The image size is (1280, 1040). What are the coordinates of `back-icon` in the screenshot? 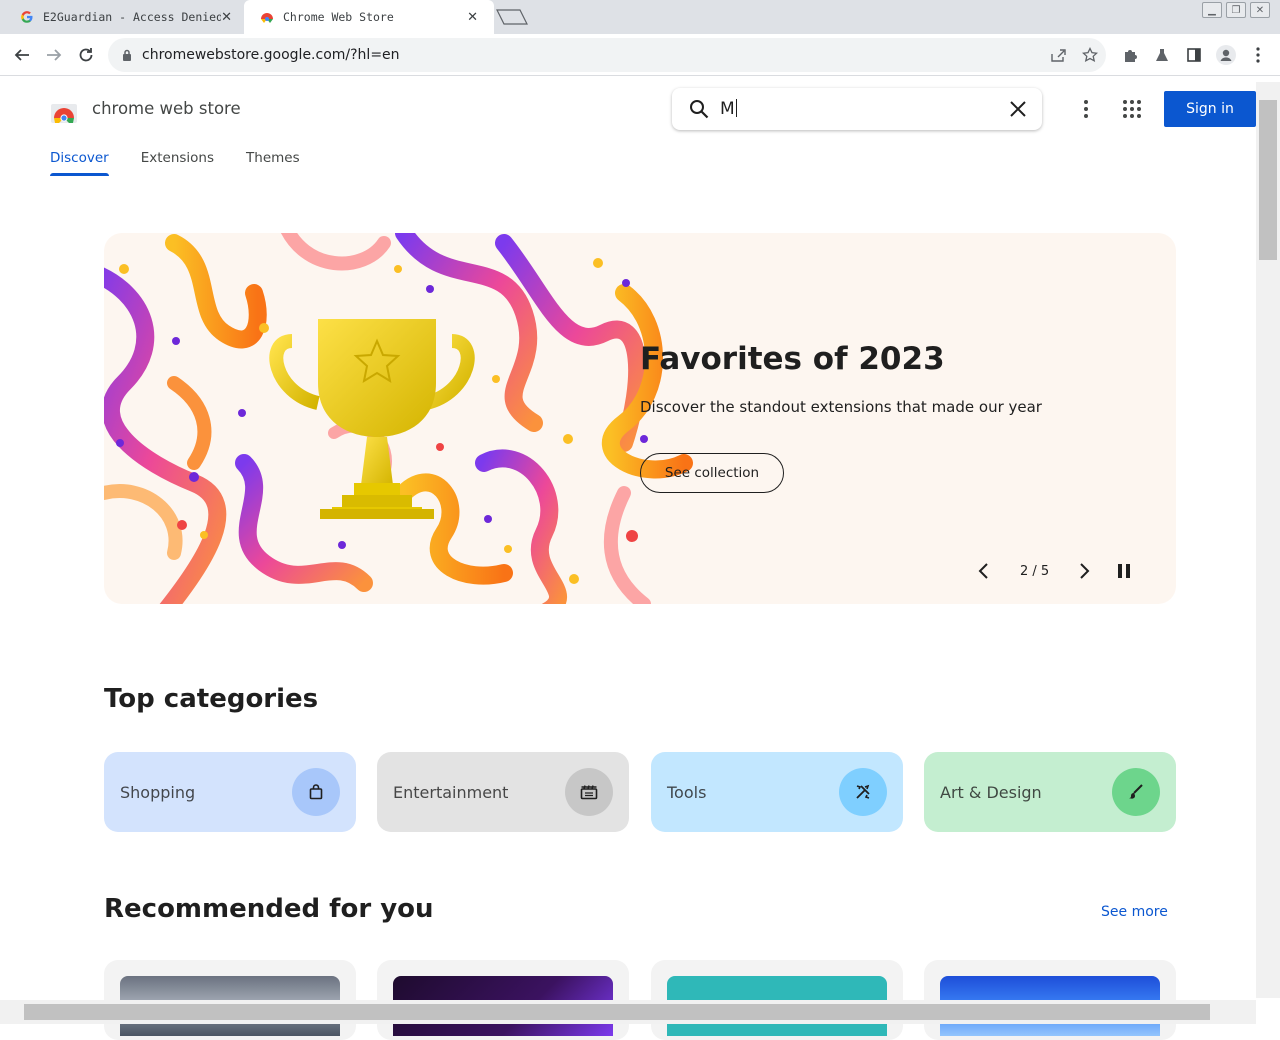 It's located at (22, 55).